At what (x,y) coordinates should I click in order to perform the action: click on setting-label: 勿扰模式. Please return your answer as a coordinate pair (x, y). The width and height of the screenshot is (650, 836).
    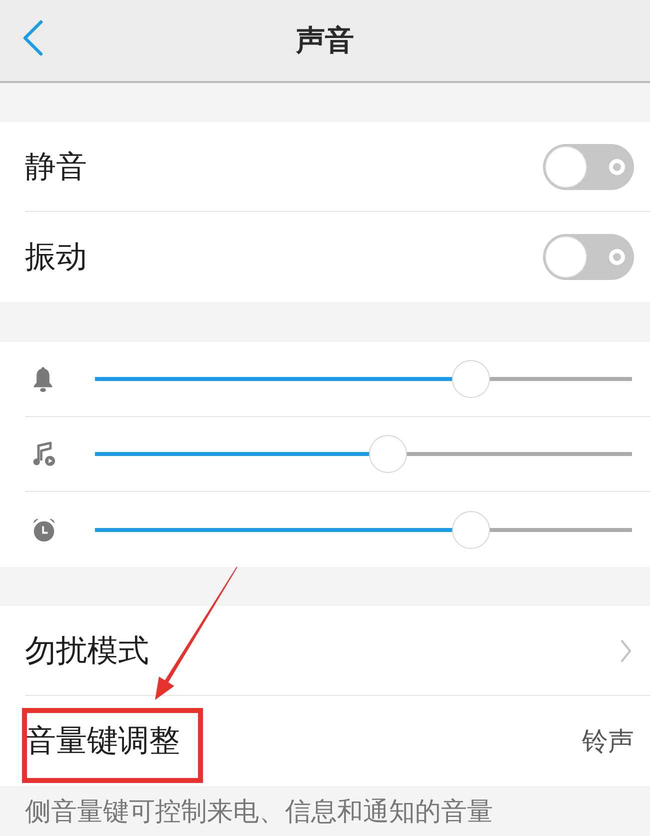
    Looking at the image, I should click on (87, 651).